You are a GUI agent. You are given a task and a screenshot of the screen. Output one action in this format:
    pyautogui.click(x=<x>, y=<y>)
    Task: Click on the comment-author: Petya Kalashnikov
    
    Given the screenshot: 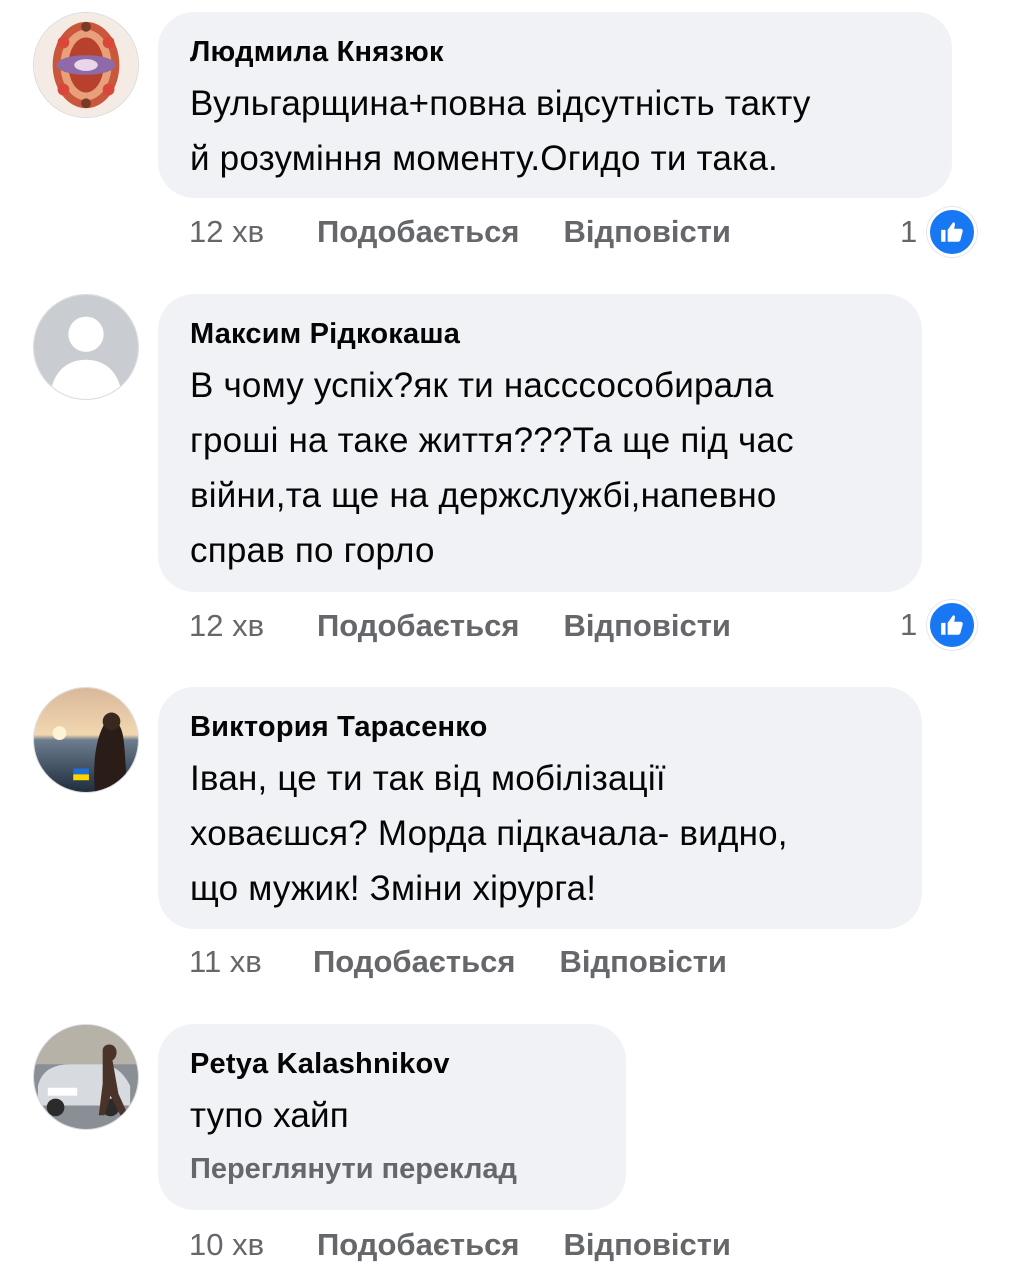 What is the action you would take?
    pyautogui.click(x=320, y=1064)
    